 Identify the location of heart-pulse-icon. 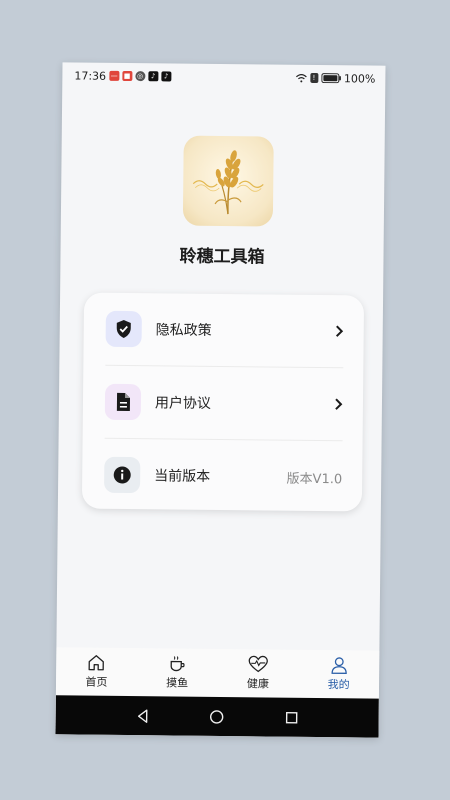
(258, 664).